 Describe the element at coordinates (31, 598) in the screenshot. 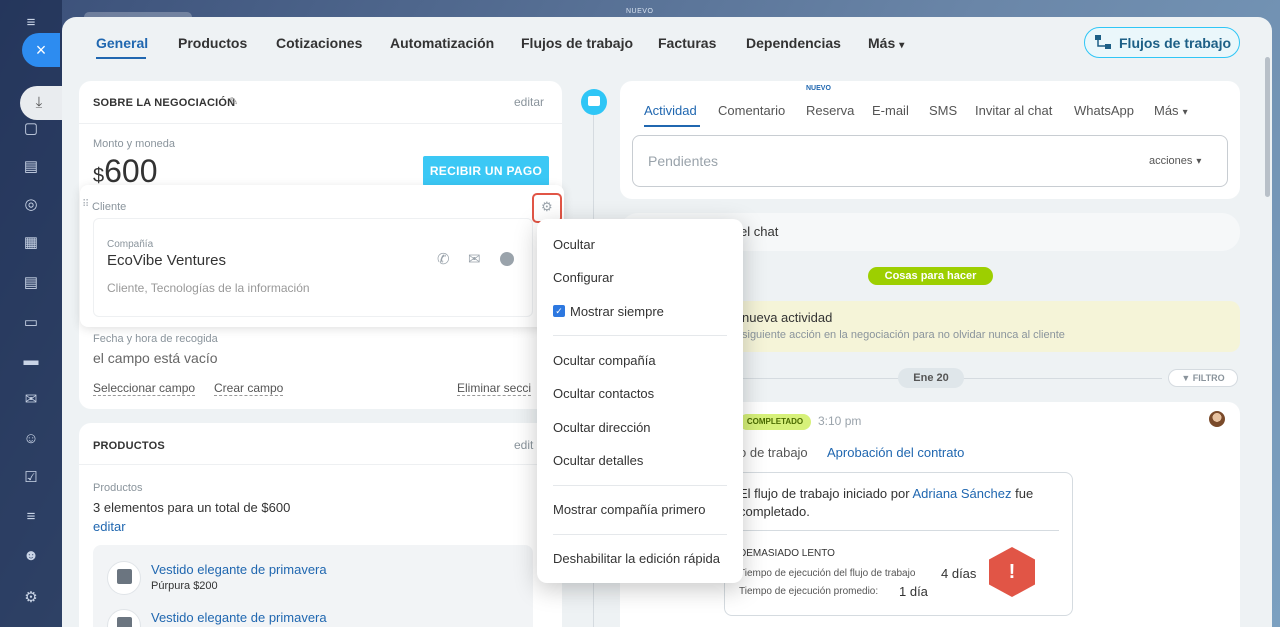

I see `settings-icon: ⚙` at that location.